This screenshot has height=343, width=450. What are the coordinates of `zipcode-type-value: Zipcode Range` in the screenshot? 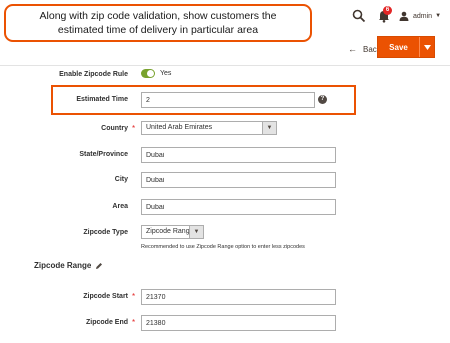 It's located at (170, 231).